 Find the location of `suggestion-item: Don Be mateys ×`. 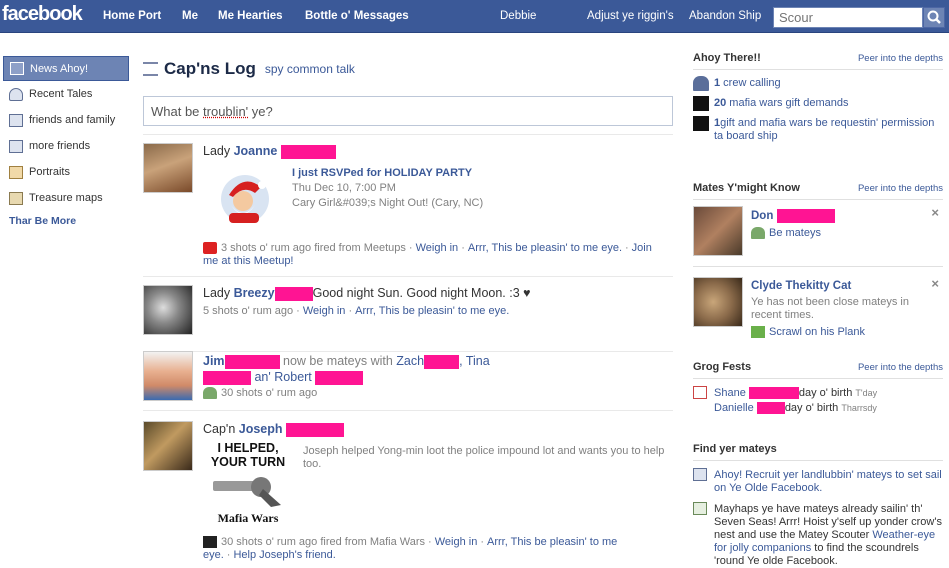

suggestion-item: Don Be mateys × is located at coordinates (818, 232).